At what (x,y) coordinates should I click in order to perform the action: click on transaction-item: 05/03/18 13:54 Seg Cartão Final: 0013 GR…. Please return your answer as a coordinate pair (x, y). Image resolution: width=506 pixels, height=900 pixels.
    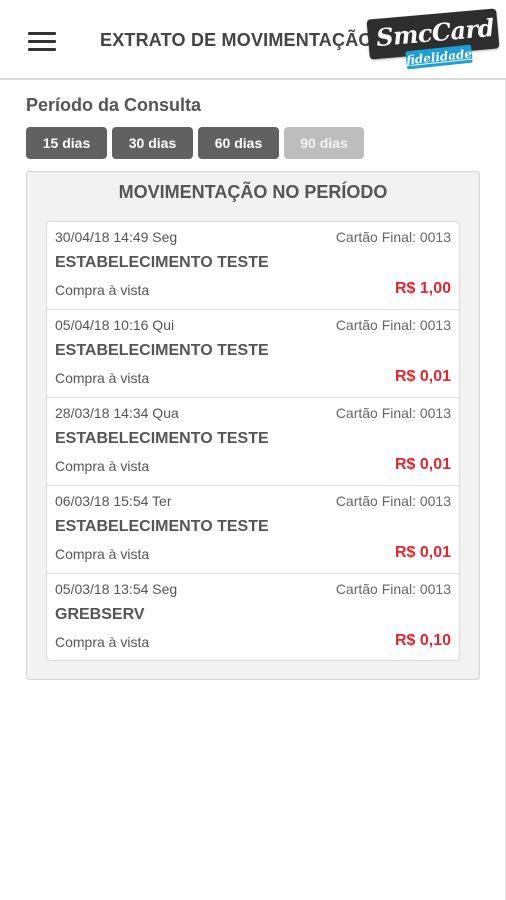
    Looking at the image, I should click on (253, 617).